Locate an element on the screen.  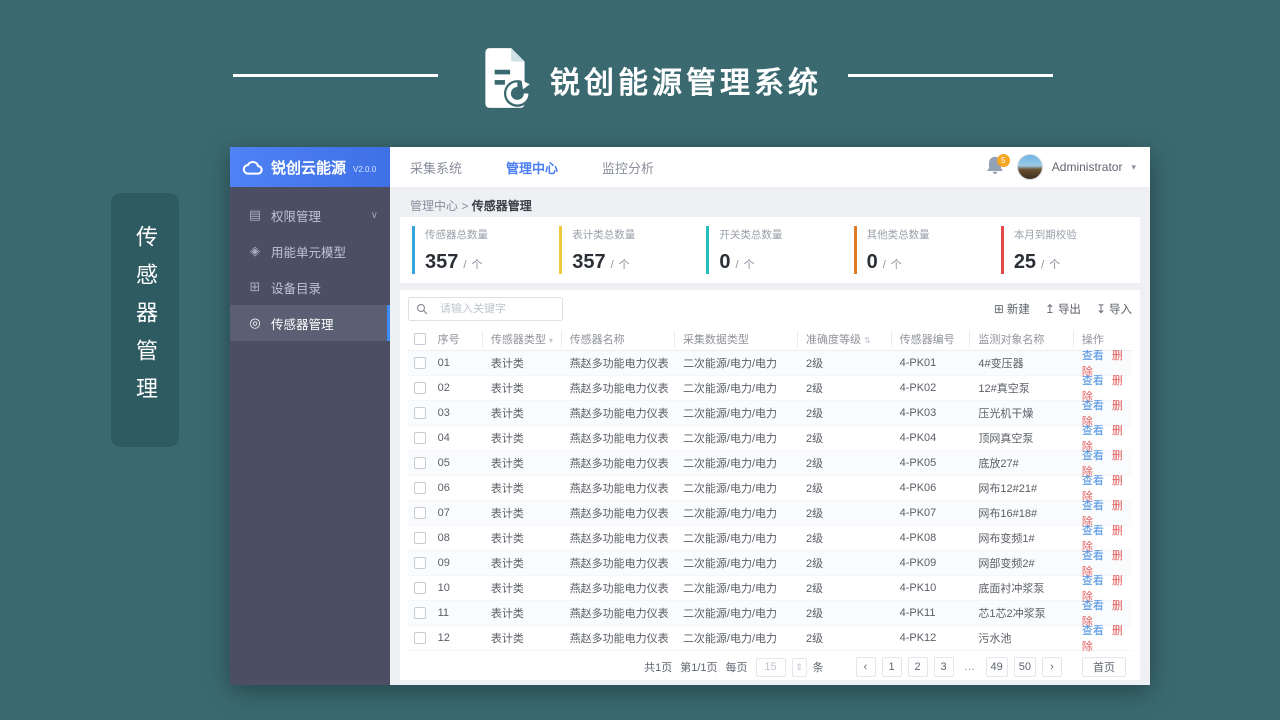
top-navbar: 采集系统 管理中心 监控分析 5 Administrator ▾ is located at coordinates (770, 167).